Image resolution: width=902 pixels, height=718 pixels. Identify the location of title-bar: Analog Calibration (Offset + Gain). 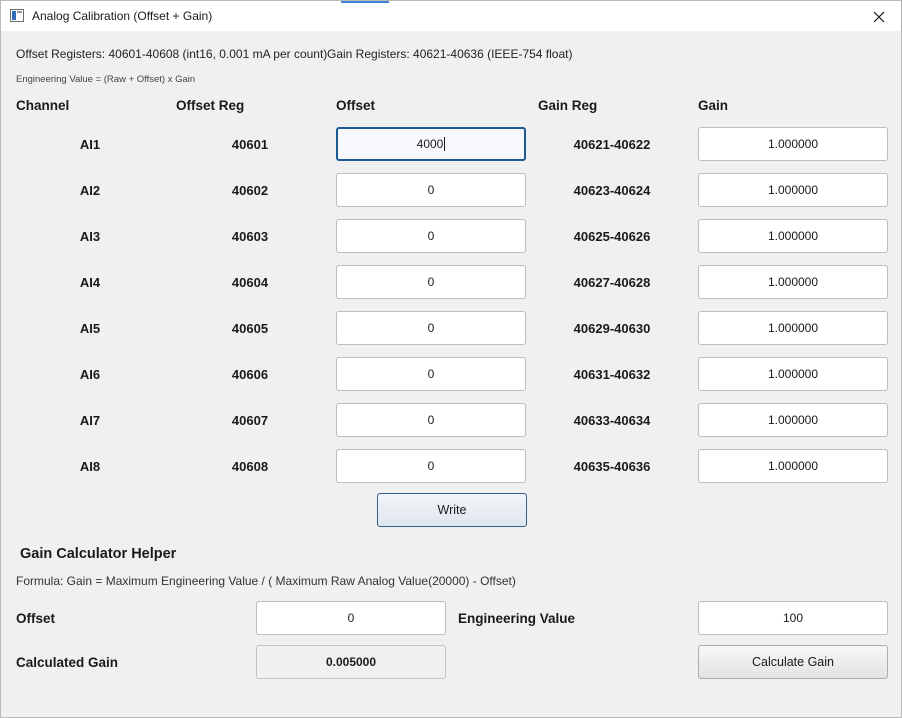
(451, 16).